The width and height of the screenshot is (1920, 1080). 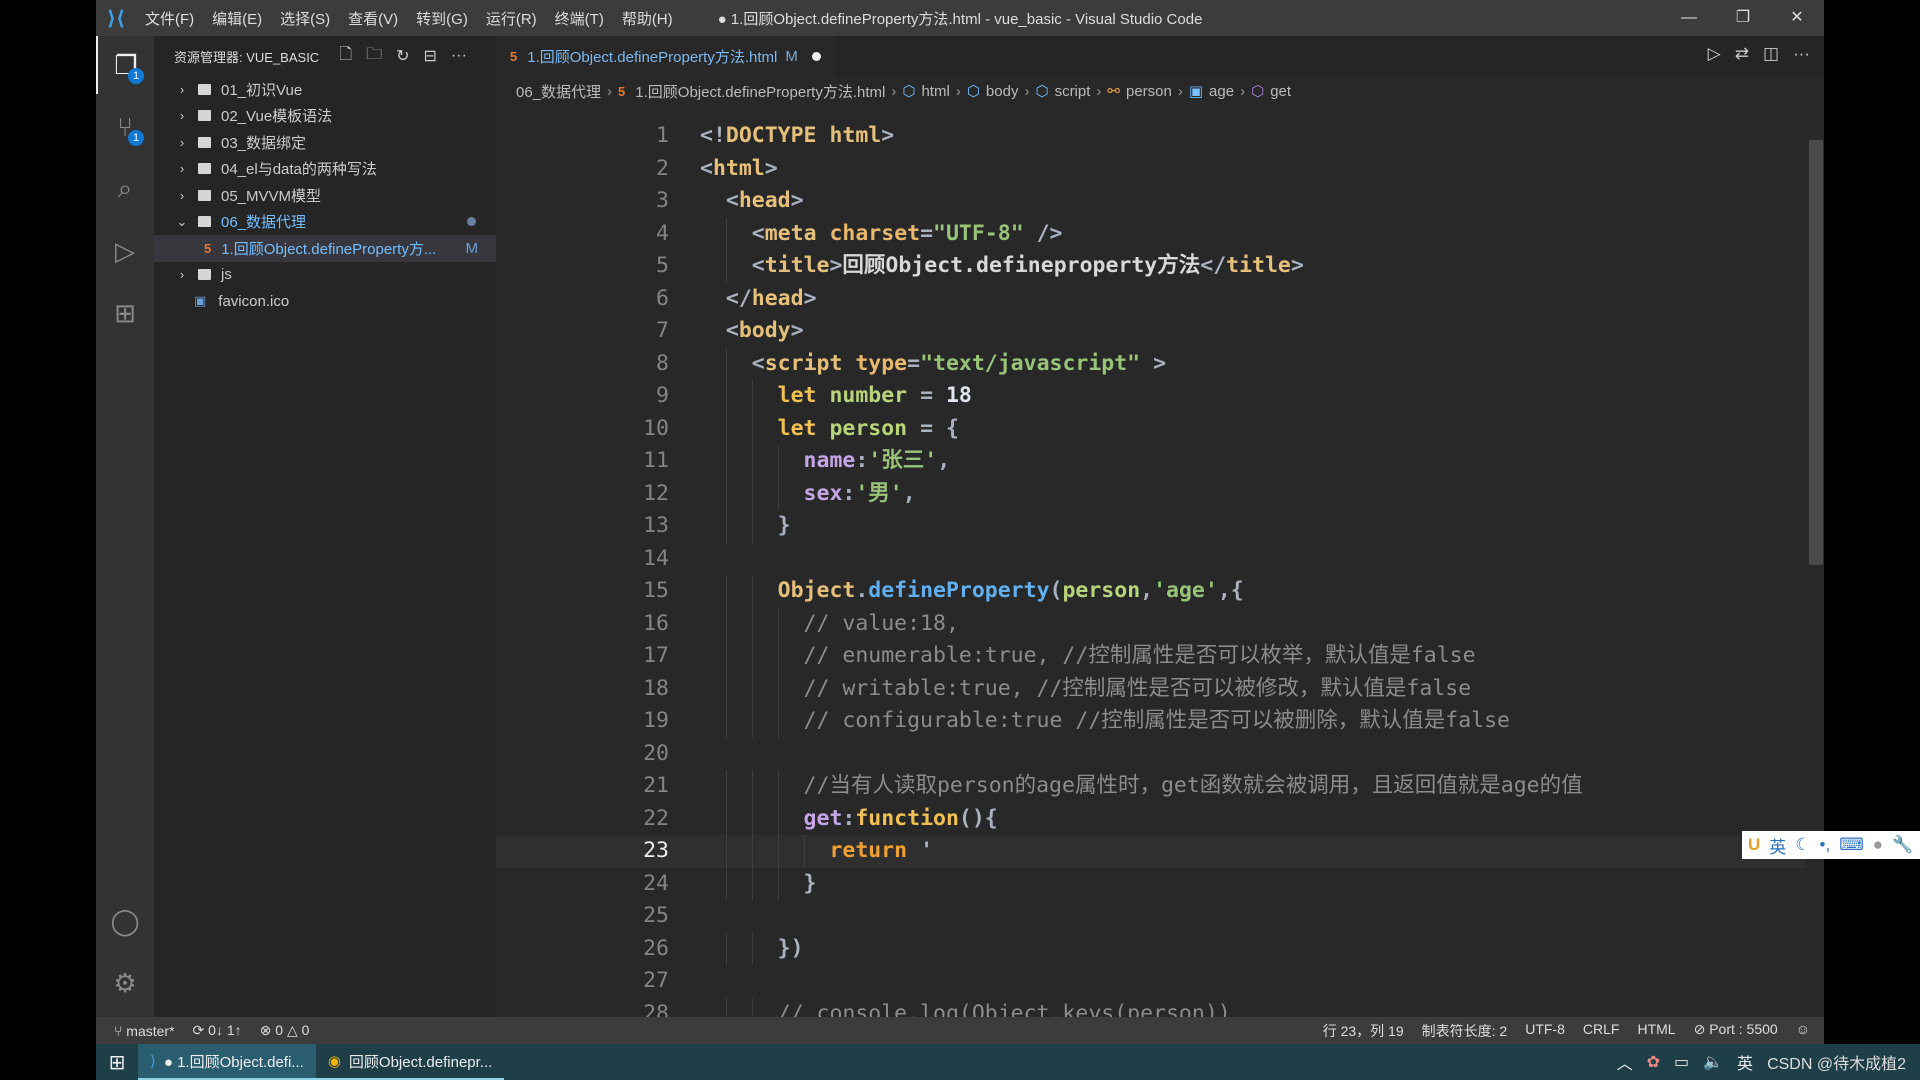 What do you see at coordinates (442, 18) in the screenshot?
I see `menu-item: 转到(G)` at bounding box center [442, 18].